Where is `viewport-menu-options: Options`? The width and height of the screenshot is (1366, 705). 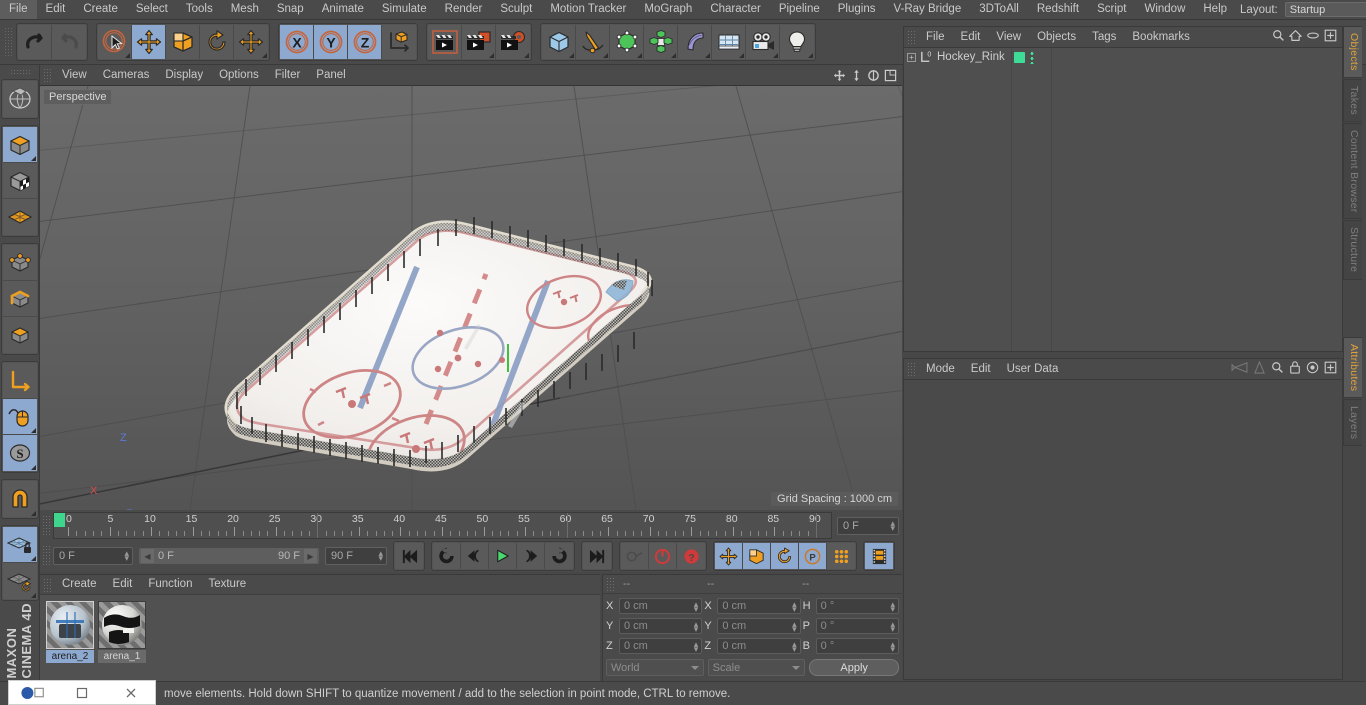 viewport-menu-options: Options is located at coordinates (239, 75).